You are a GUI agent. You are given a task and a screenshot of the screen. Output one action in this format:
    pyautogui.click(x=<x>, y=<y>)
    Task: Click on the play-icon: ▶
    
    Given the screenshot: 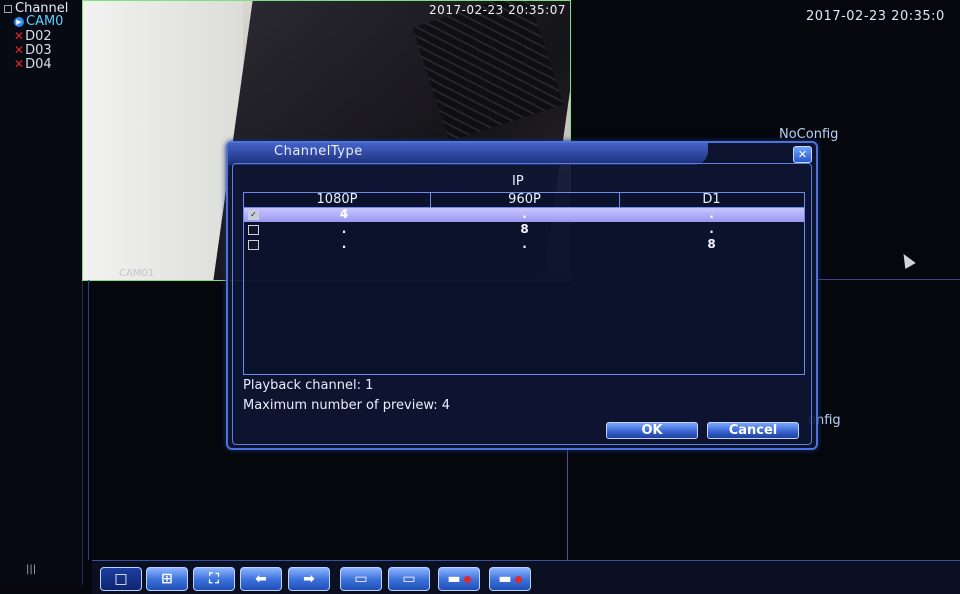 What is the action you would take?
    pyautogui.click(x=19, y=21)
    